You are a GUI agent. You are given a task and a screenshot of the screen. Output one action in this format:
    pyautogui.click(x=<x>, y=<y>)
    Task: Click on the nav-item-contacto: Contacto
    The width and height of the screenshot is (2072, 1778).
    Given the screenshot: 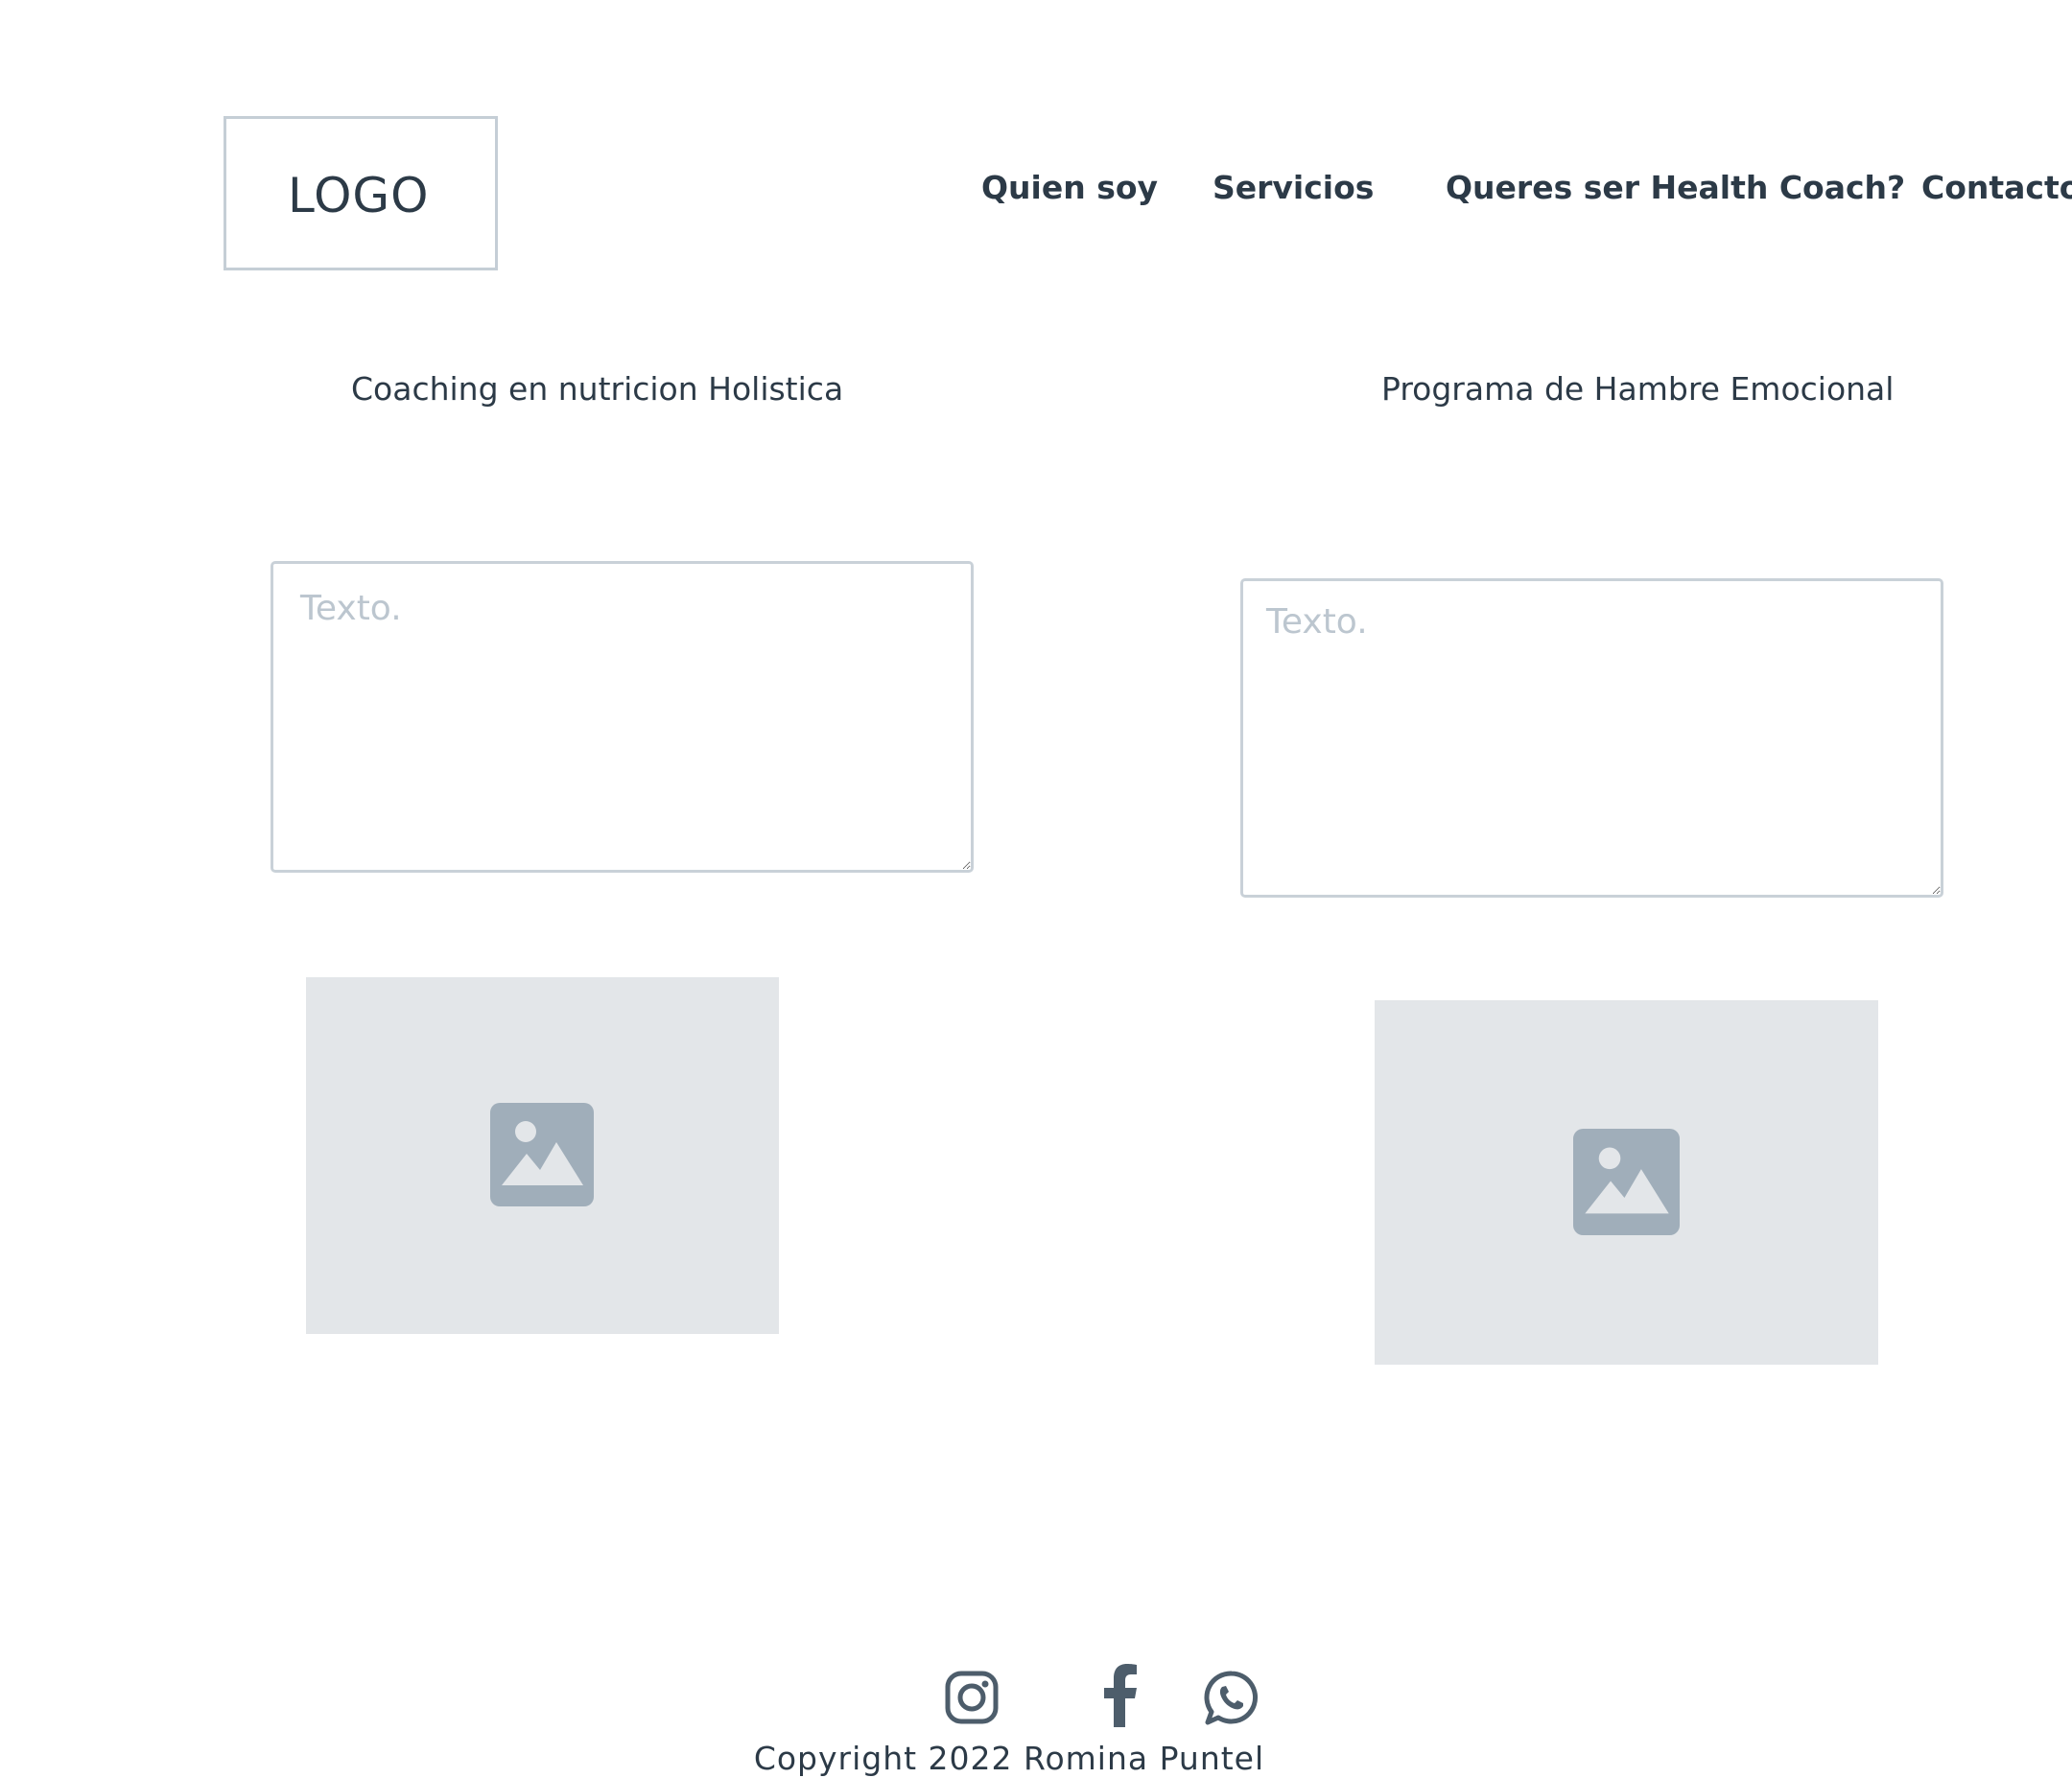 What is the action you would take?
    pyautogui.click(x=1996, y=188)
    